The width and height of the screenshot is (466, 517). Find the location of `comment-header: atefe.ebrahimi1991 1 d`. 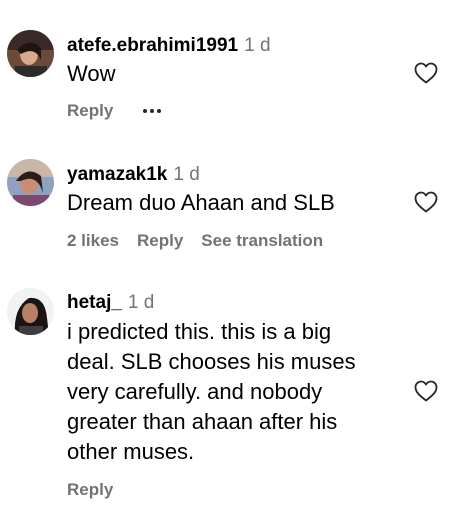

comment-header: atefe.ebrahimi1991 1 d is located at coordinates (169, 46).